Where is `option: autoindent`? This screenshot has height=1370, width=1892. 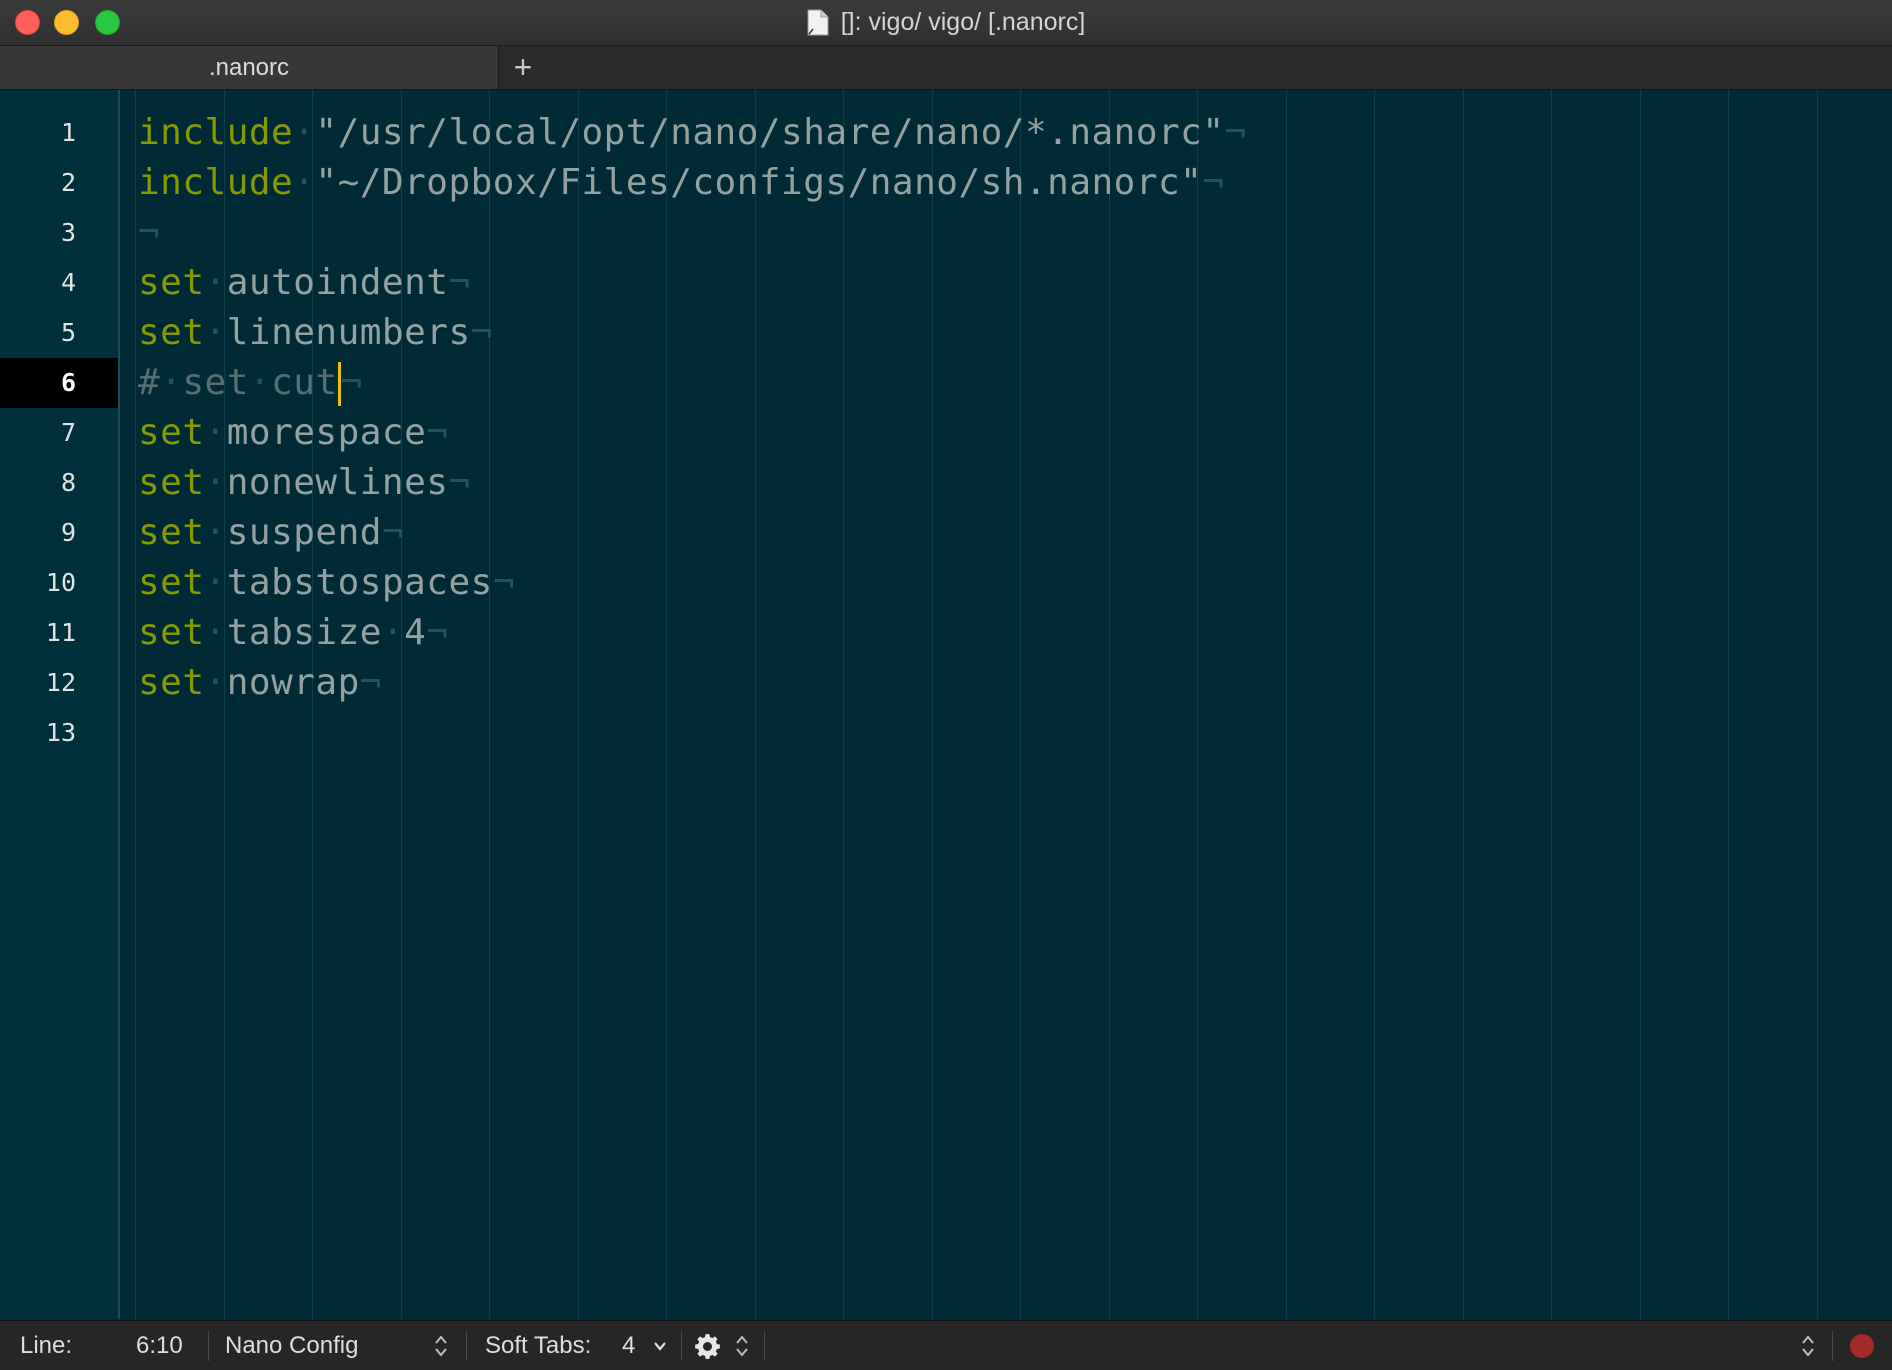 option: autoindent is located at coordinates (337, 282).